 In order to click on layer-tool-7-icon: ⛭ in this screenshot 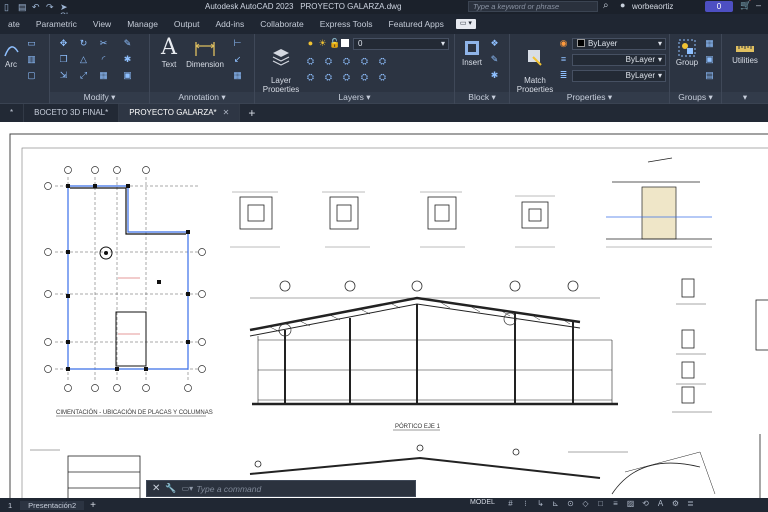, I will do `click(328, 77)`.